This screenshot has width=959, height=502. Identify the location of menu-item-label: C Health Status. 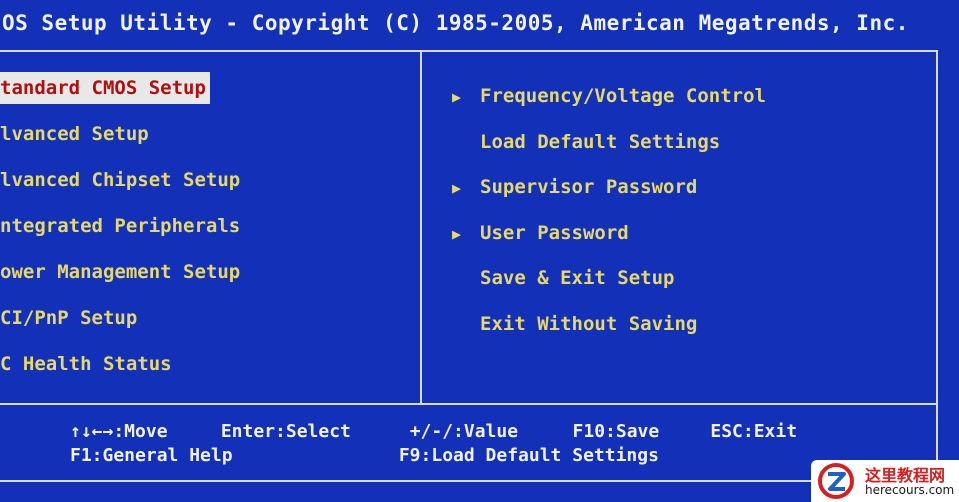
(86, 364).